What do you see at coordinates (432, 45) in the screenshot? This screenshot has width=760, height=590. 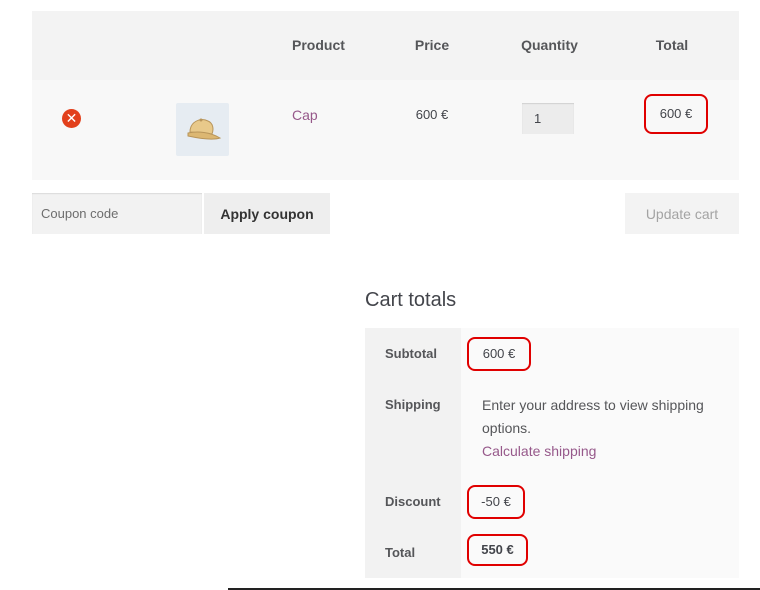 I see `column-header-price: Price` at bounding box center [432, 45].